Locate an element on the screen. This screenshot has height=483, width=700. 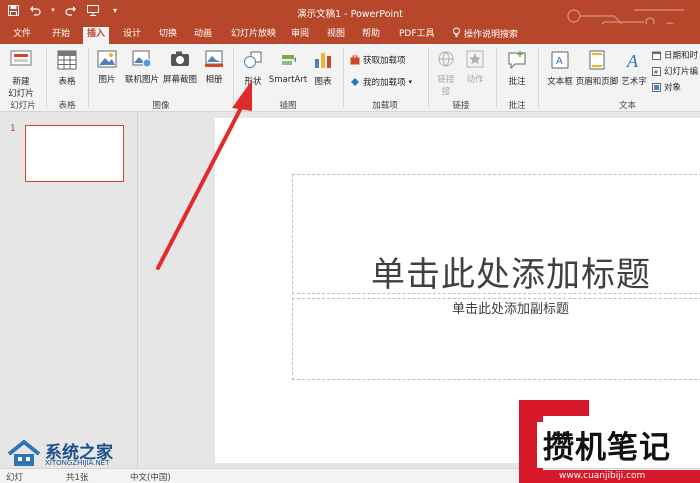
status-slide-count: 共1张 is located at coordinates (77, 478).